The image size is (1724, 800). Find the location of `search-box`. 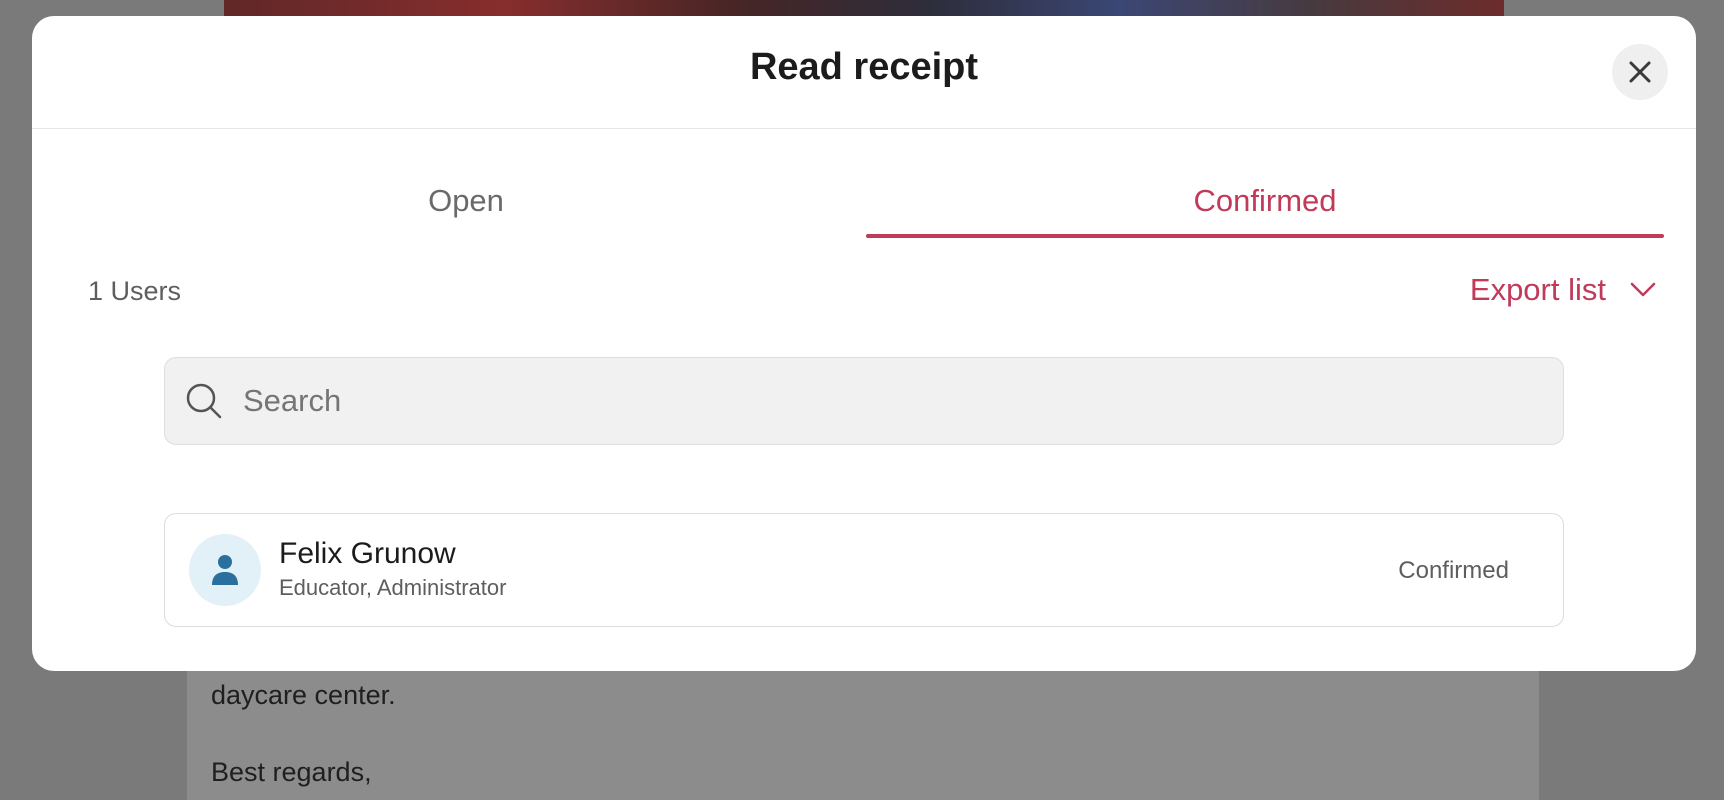

search-box is located at coordinates (864, 401).